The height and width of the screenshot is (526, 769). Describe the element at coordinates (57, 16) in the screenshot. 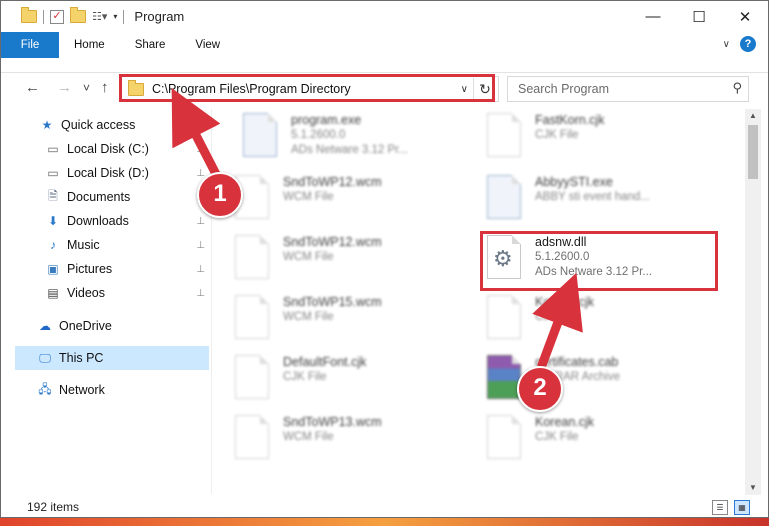

I see `properties-icon: ✓` at that location.